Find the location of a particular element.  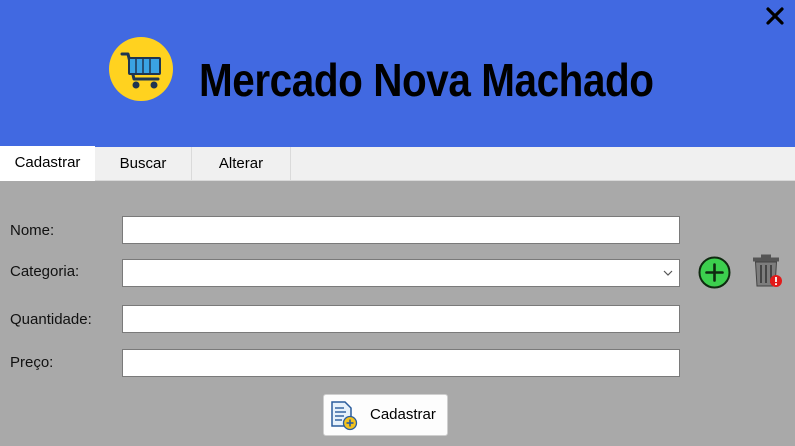

nome-label: Nome: is located at coordinates (32, 230).